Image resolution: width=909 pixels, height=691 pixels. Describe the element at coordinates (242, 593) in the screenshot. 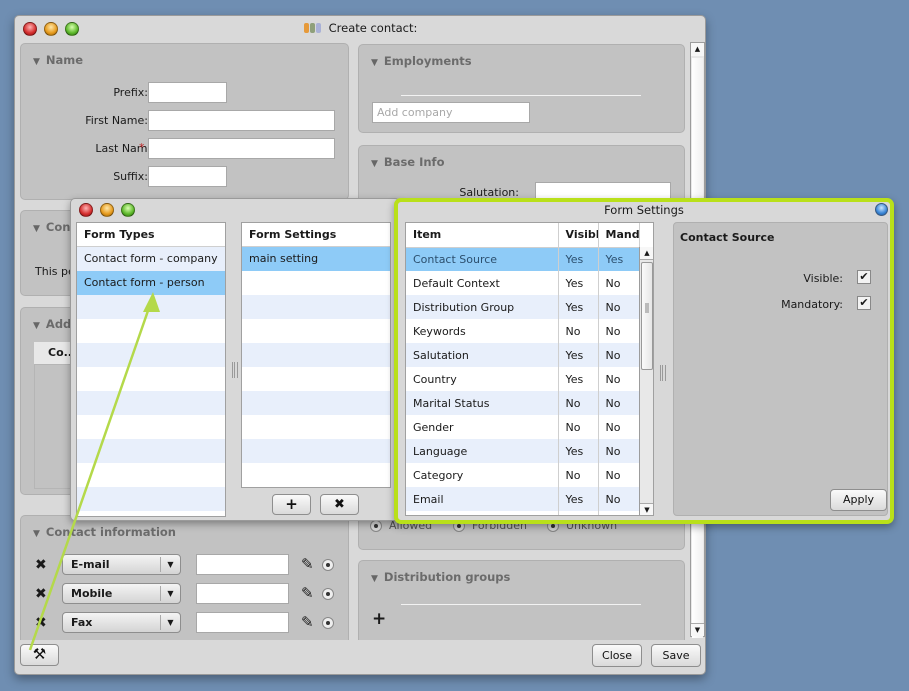

I see `mobile-input` at that location.